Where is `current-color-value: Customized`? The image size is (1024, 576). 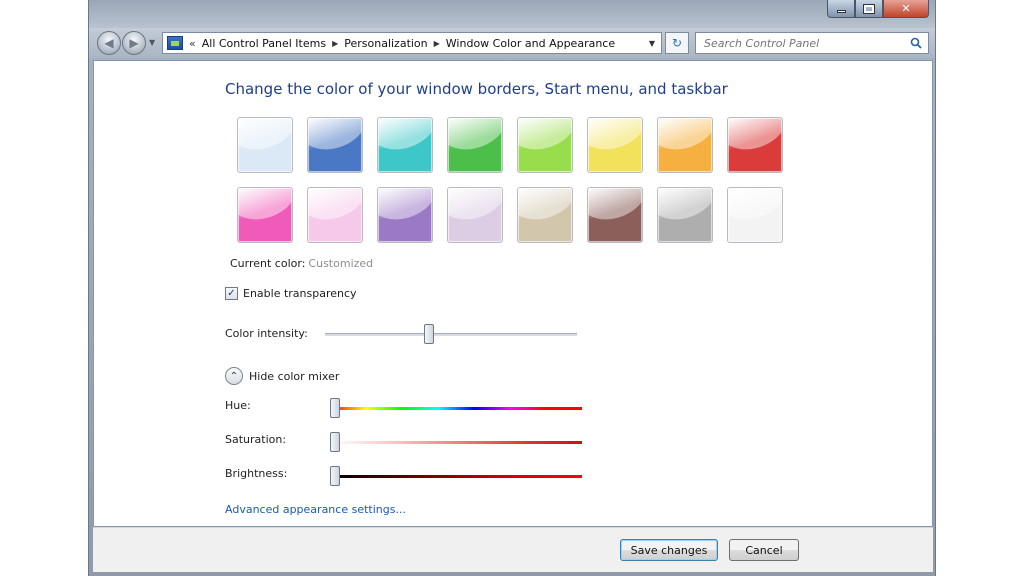 current-color-value: Customized is located at coordinates (341, 263).